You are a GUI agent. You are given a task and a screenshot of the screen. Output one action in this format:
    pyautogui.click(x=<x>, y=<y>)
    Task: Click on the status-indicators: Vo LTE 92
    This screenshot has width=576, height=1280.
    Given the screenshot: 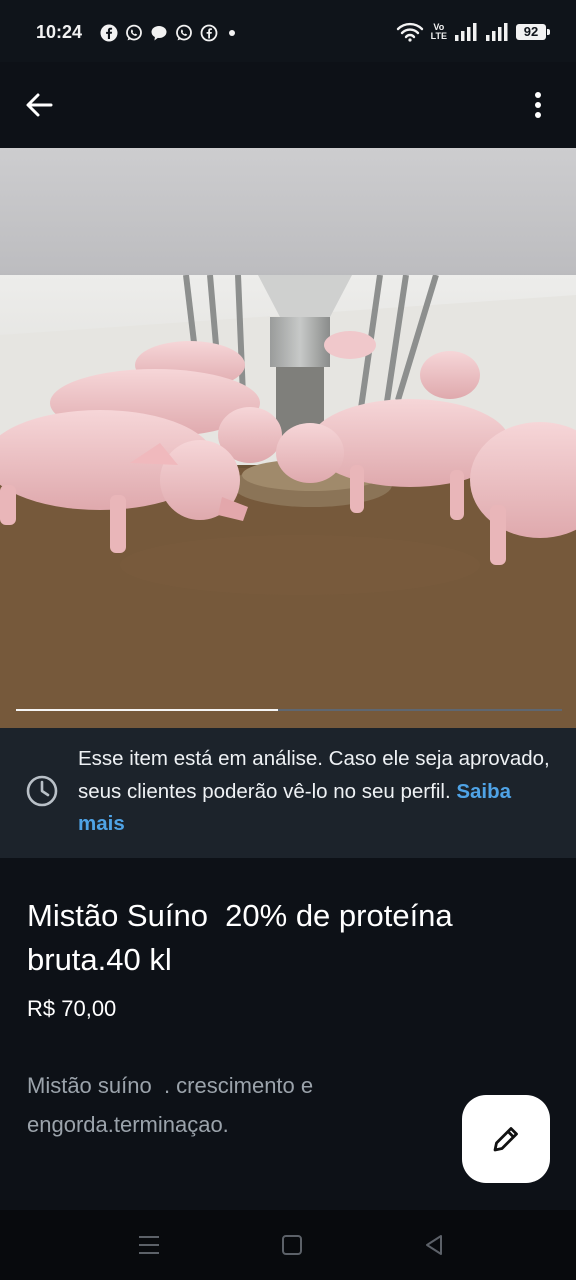 What is the action you would take?
    pyautogui.click(x=473, y=32)
    